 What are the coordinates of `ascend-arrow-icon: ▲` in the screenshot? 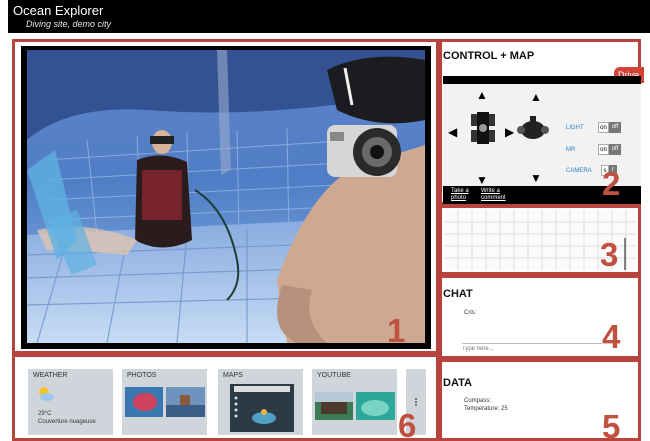 It's located at (536, 97).